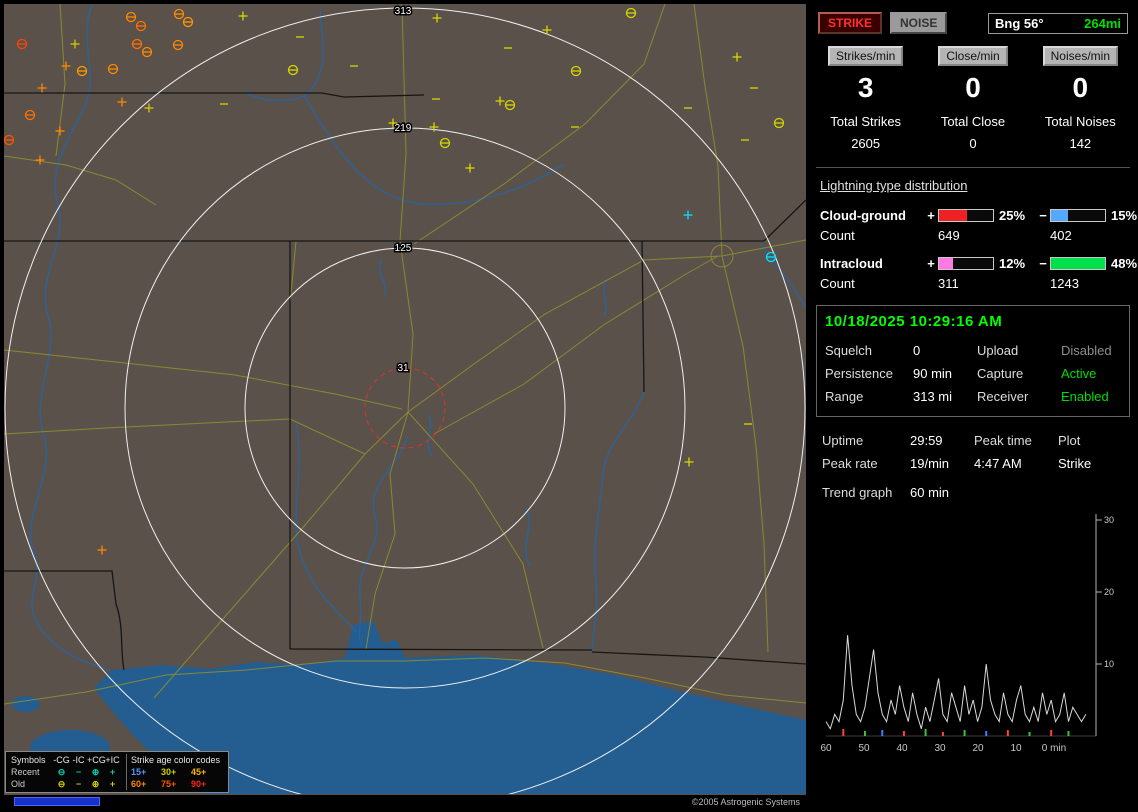 The height and width of the screenshot is (812, 1138). I want to click on uptime-value: 29:59, so click(926, 440).